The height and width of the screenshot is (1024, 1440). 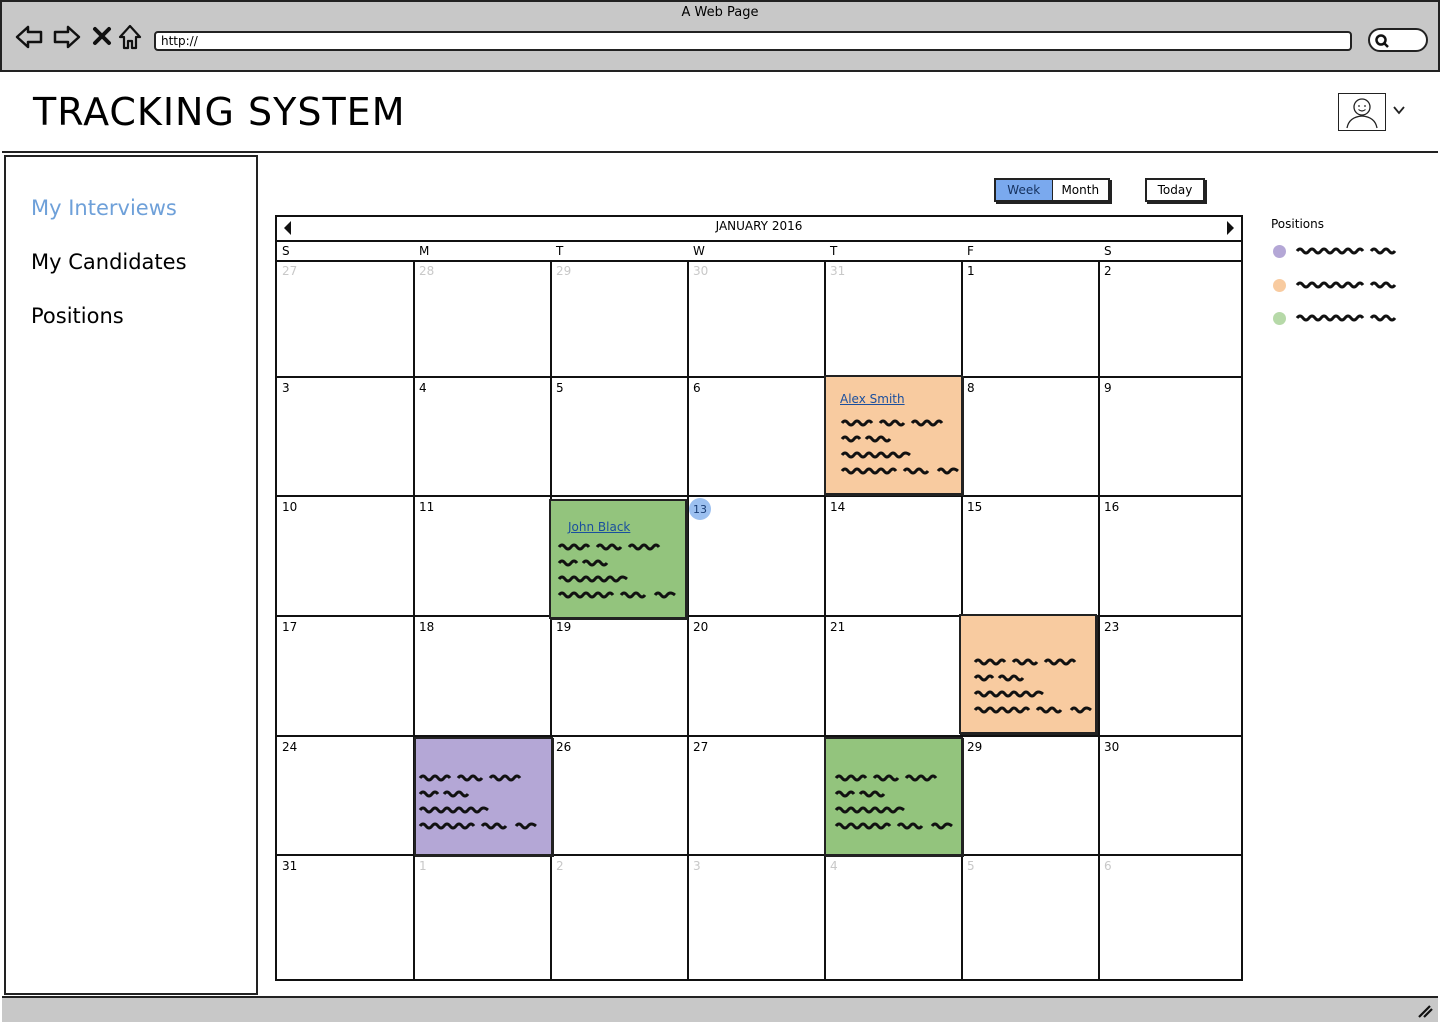 I want to click on day-number: 9, so click(x=1108, y=388).